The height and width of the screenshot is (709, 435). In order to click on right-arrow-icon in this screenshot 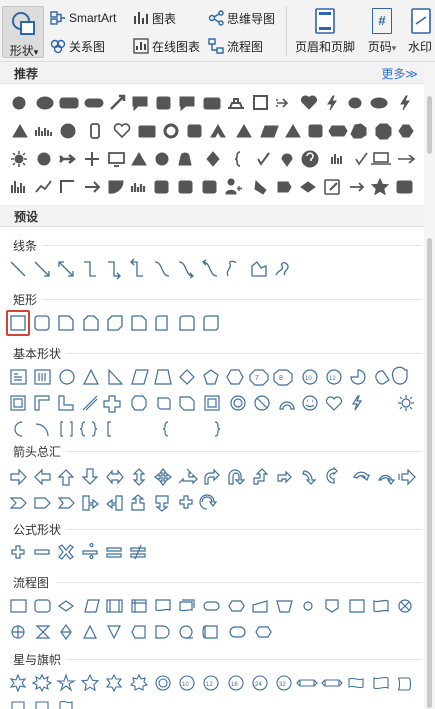, I will do `click(18, 477)`.